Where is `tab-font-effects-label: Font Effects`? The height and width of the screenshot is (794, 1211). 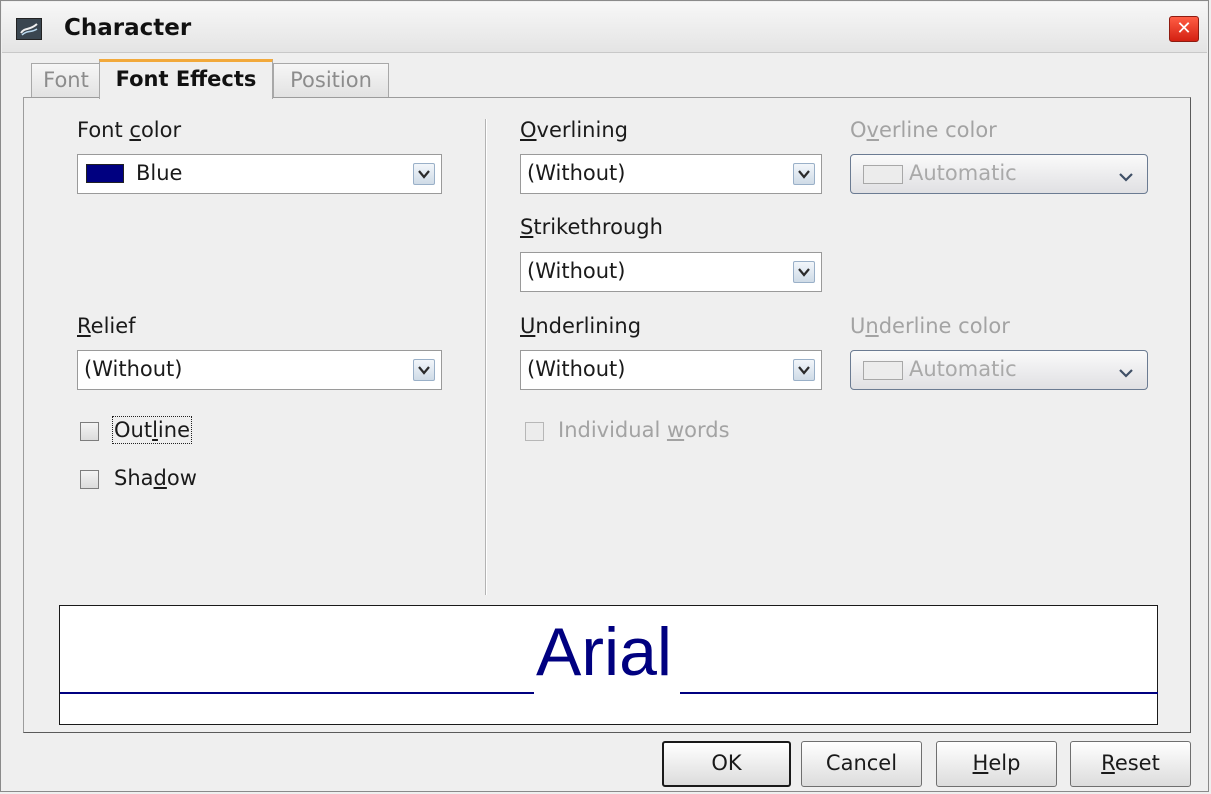 tab-font-effects-label: Font Effects is located at coordinates (186, 79).